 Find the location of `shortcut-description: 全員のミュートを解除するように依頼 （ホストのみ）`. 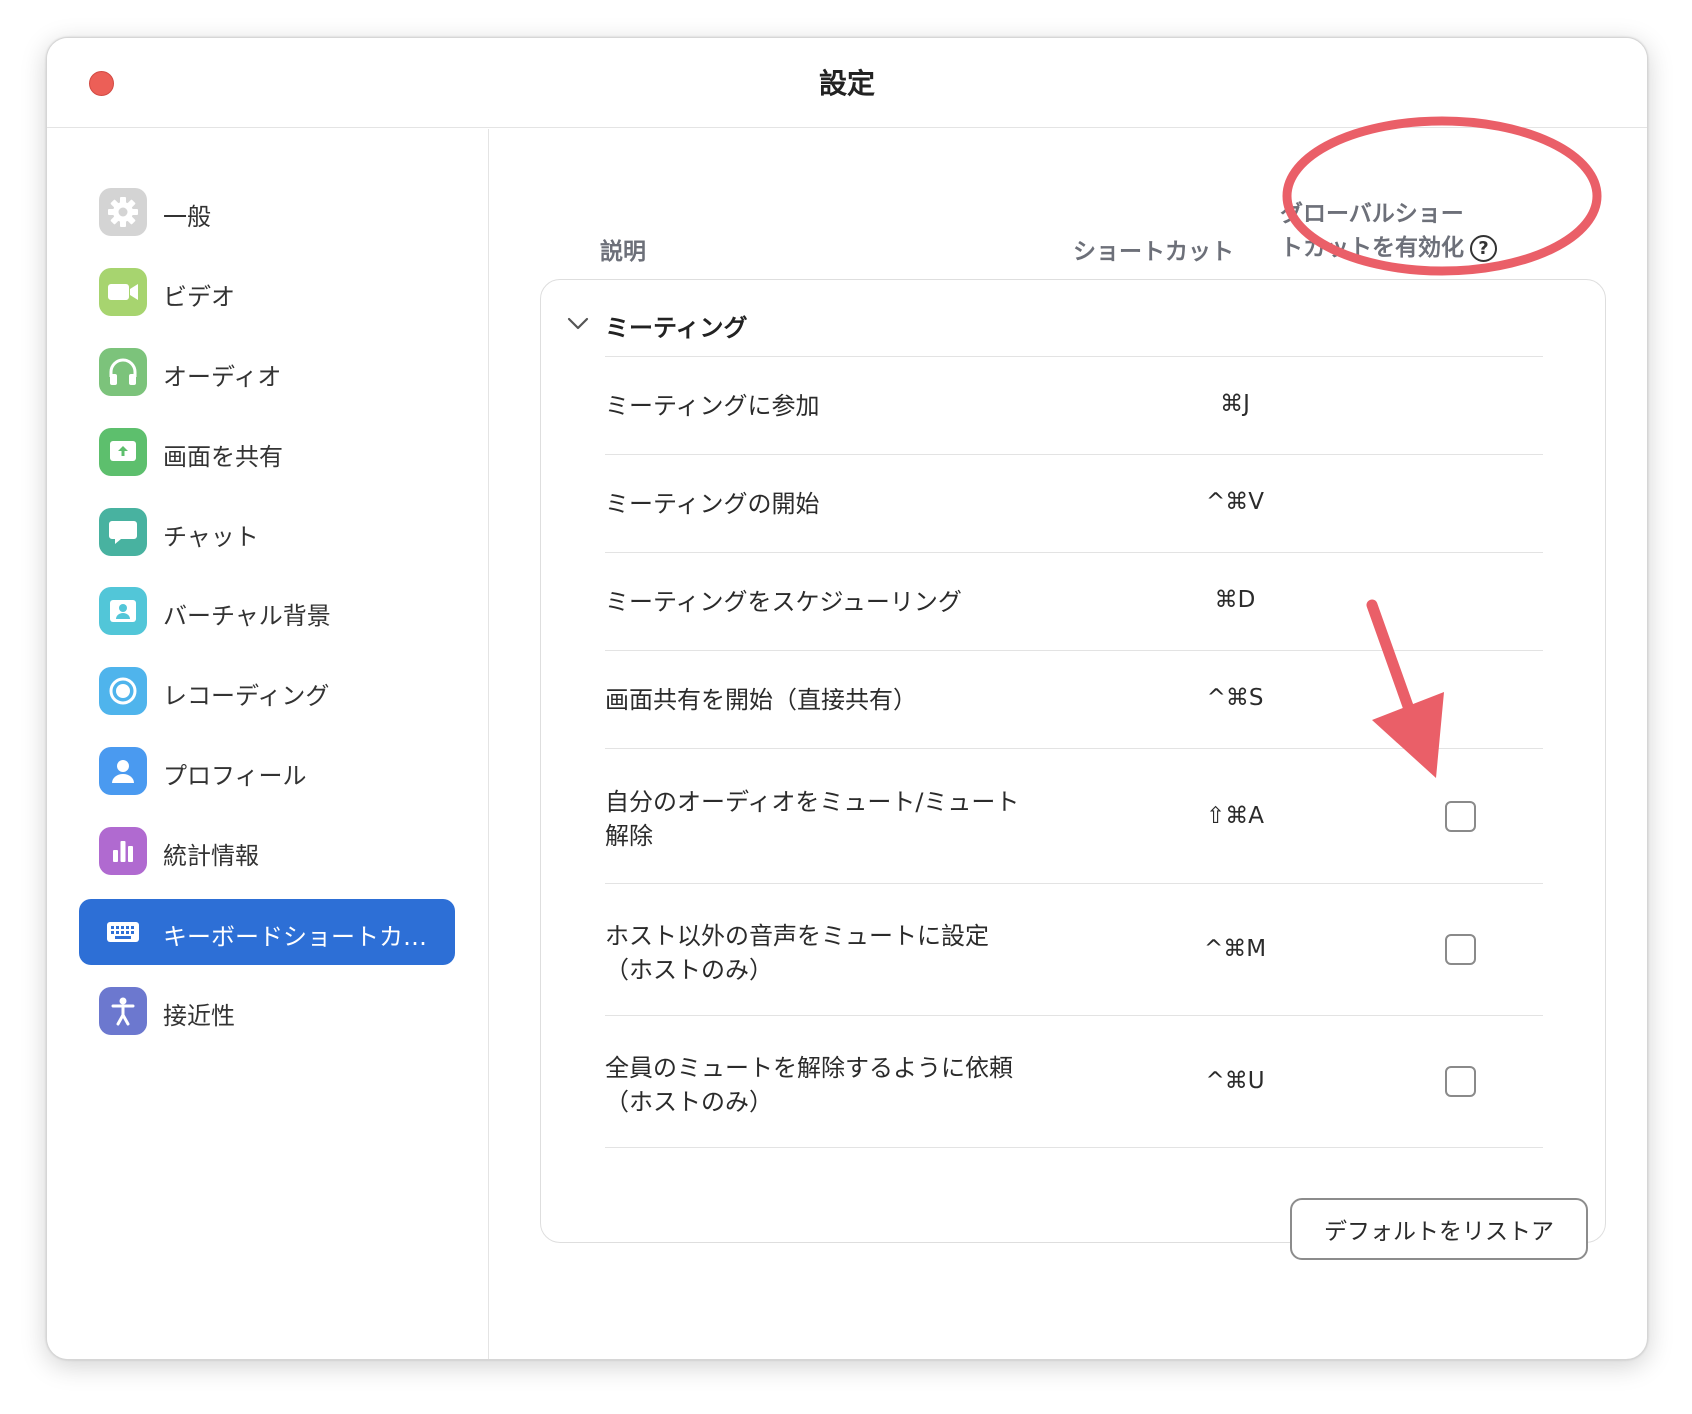

shortcut-description: 全員のミュートを解除するように依頼 （ホストのみ） is located at coordinates (825, 1085).